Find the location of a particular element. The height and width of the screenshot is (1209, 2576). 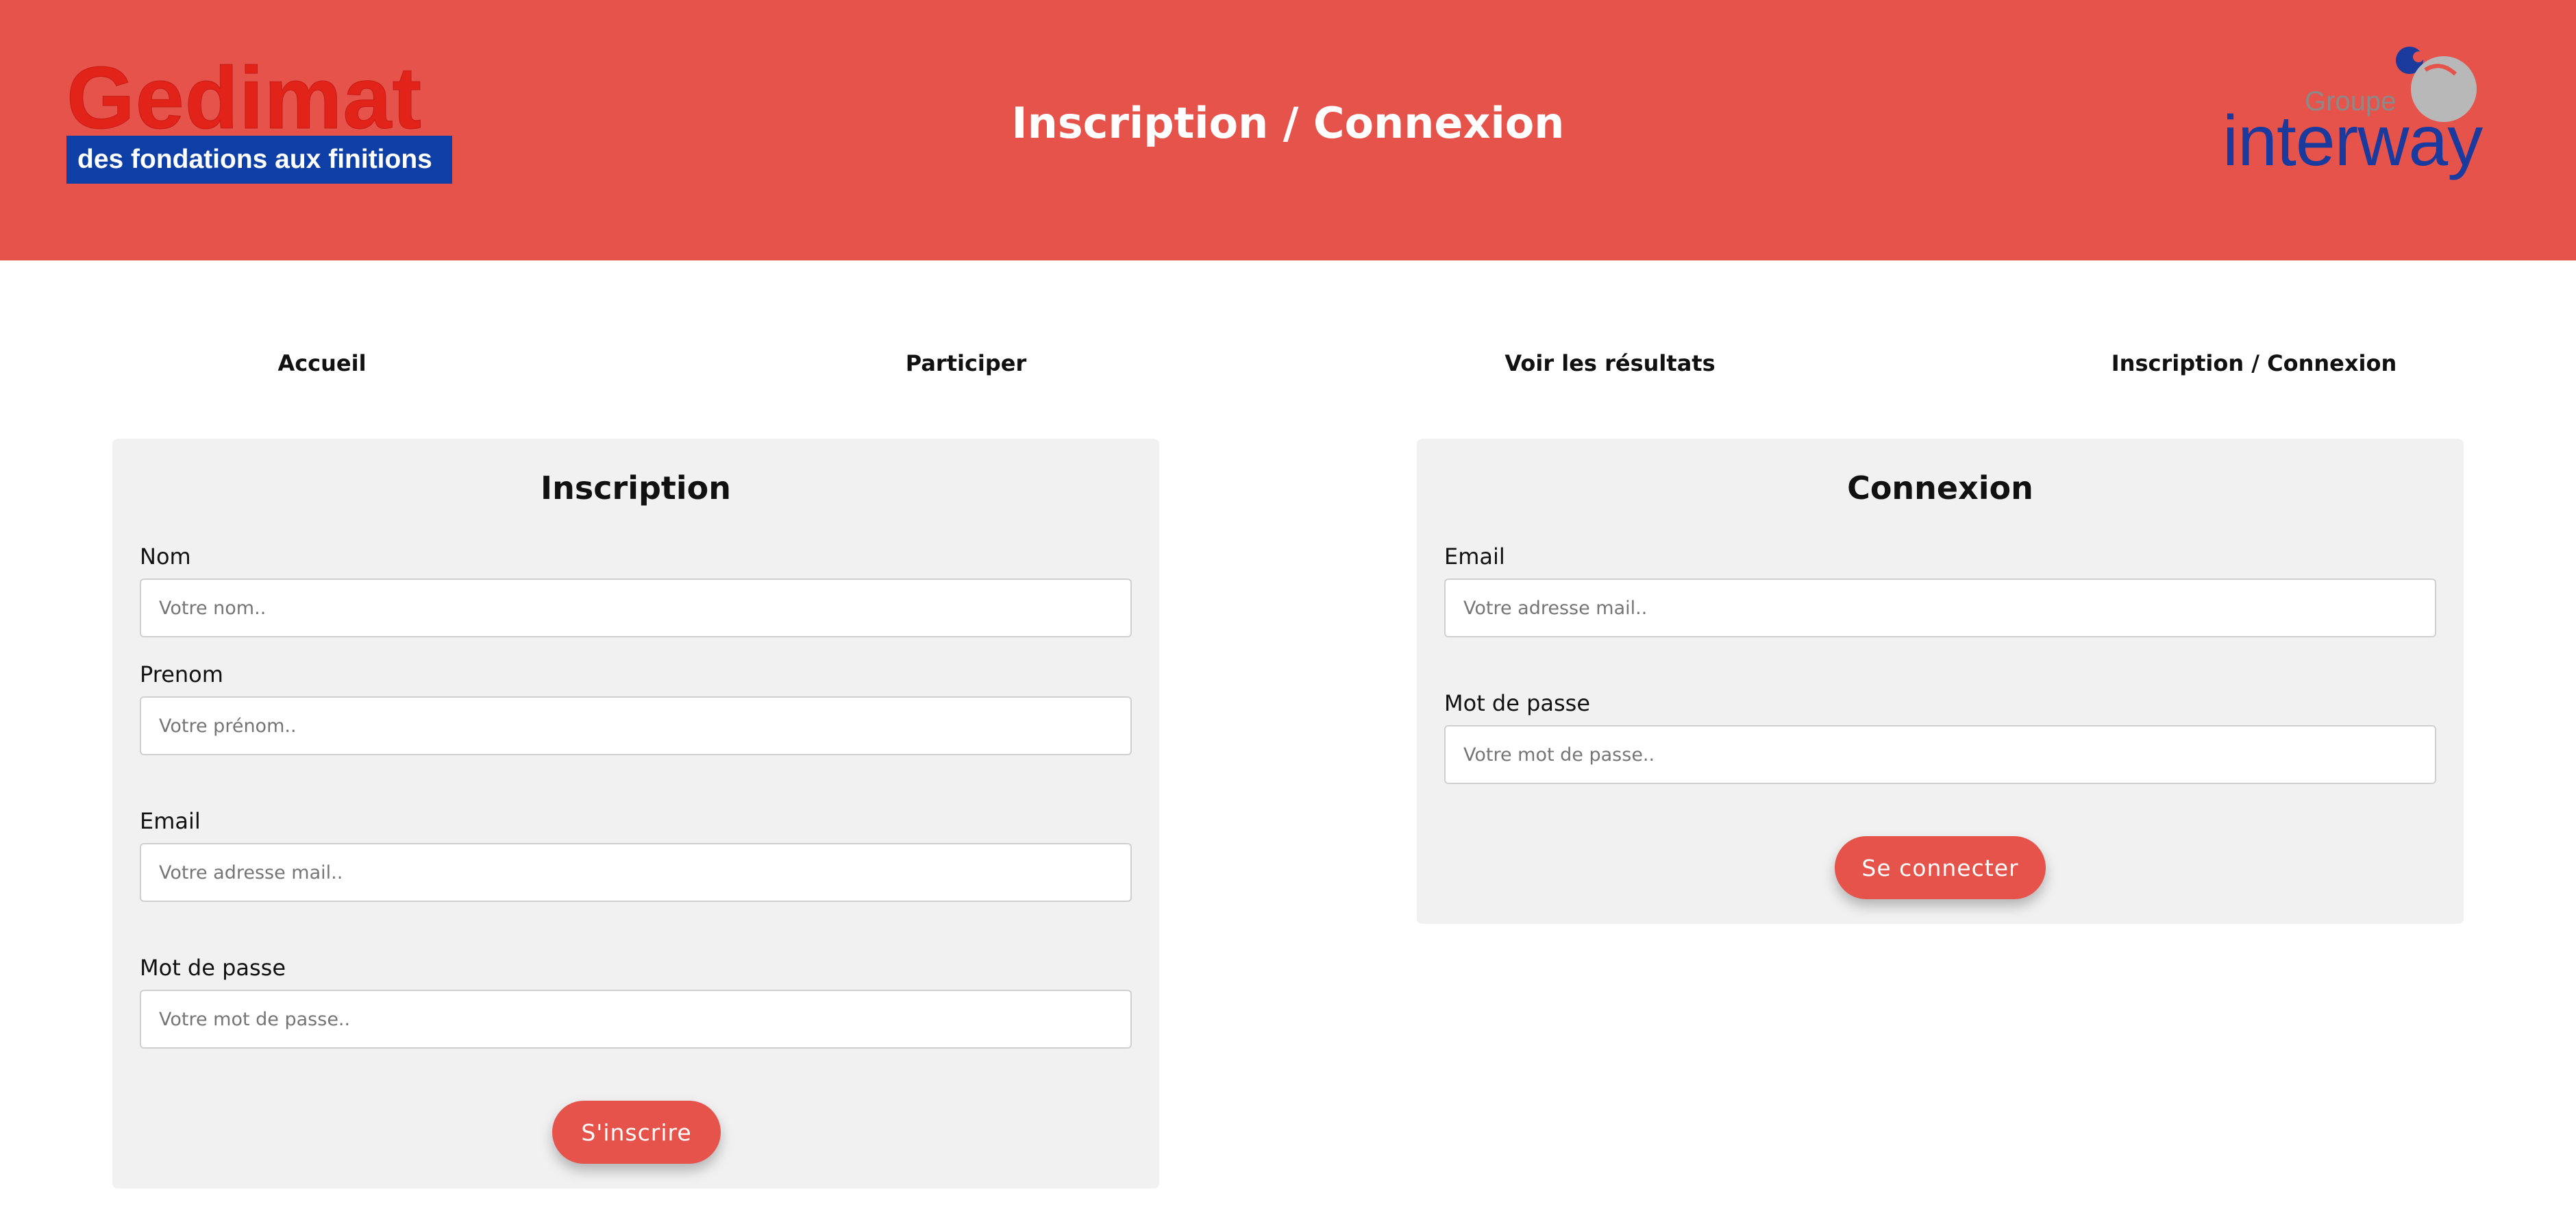

connexion-email-input is located at coordinates (1940, 608).